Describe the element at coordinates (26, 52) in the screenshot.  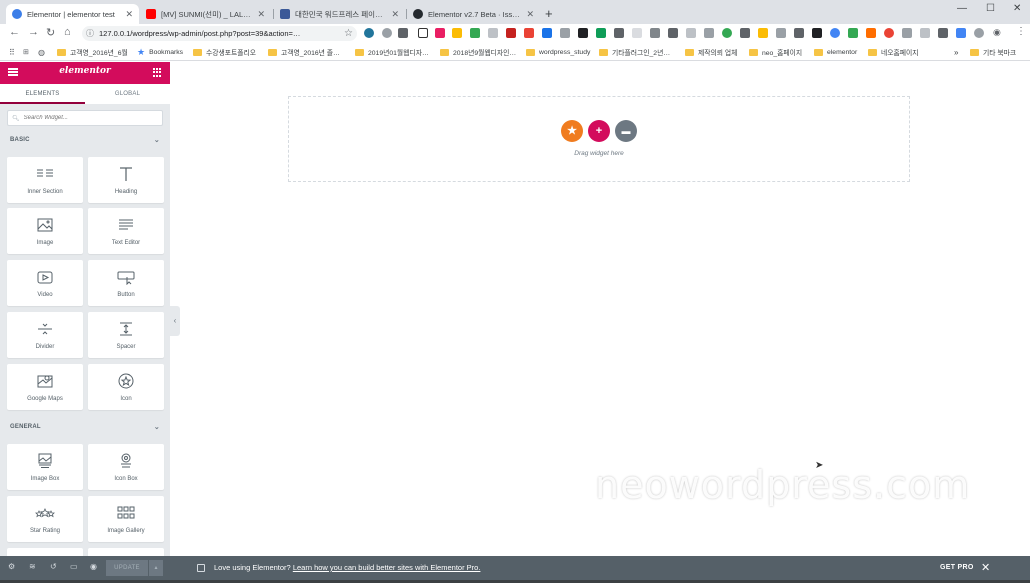
I see `bookmark-icon: ⊞` at that location.